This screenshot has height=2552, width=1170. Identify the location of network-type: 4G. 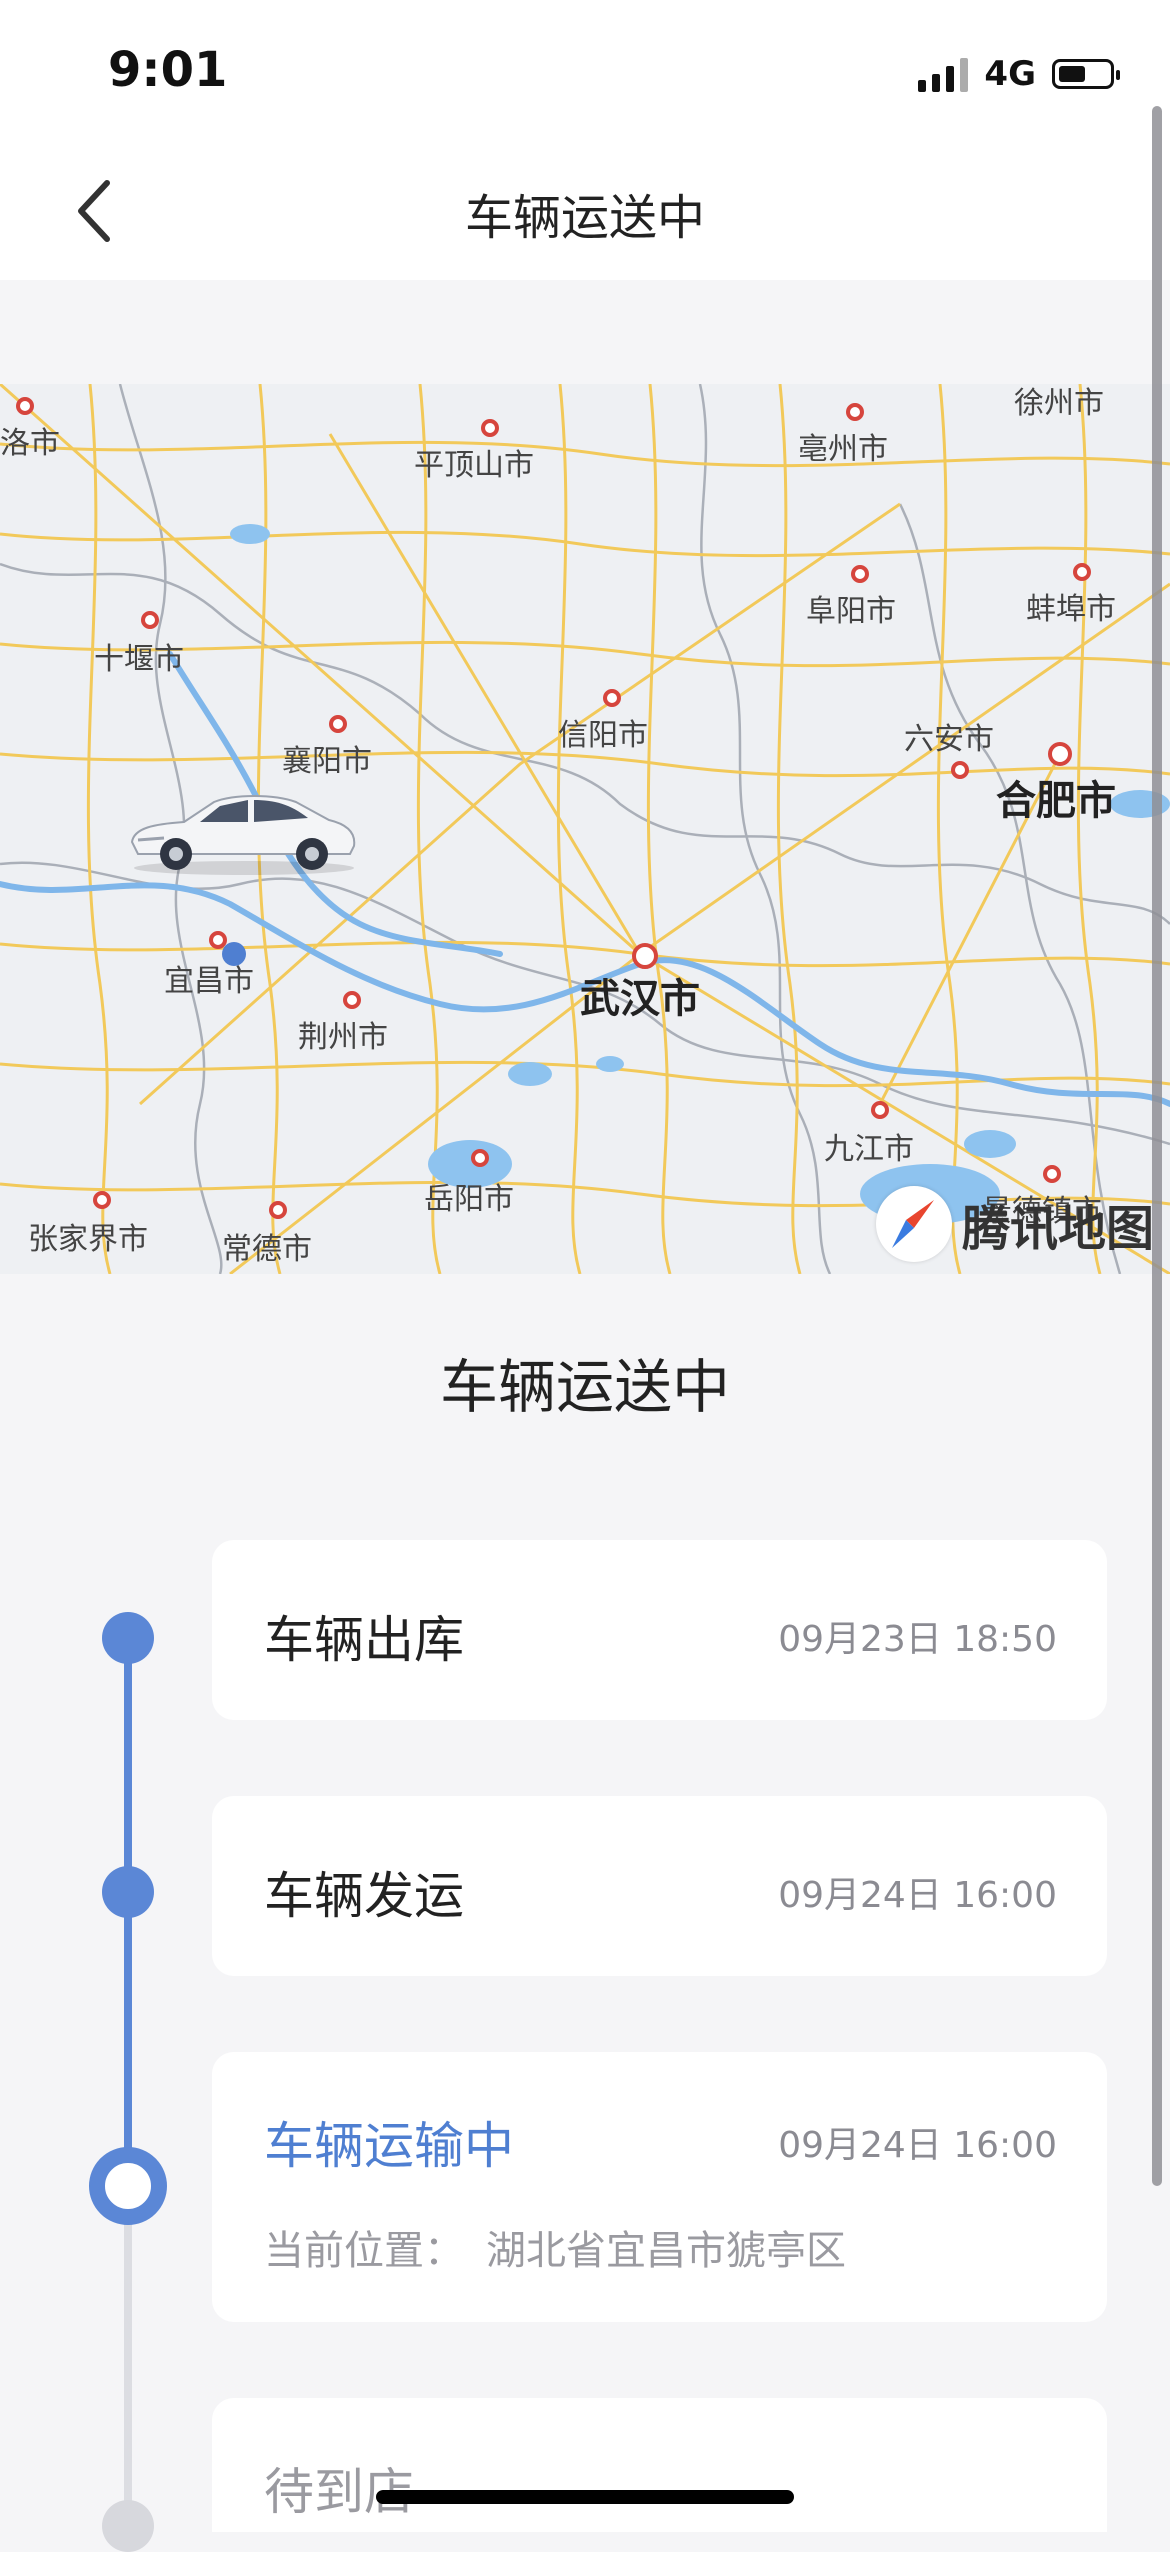
(1010, 74).